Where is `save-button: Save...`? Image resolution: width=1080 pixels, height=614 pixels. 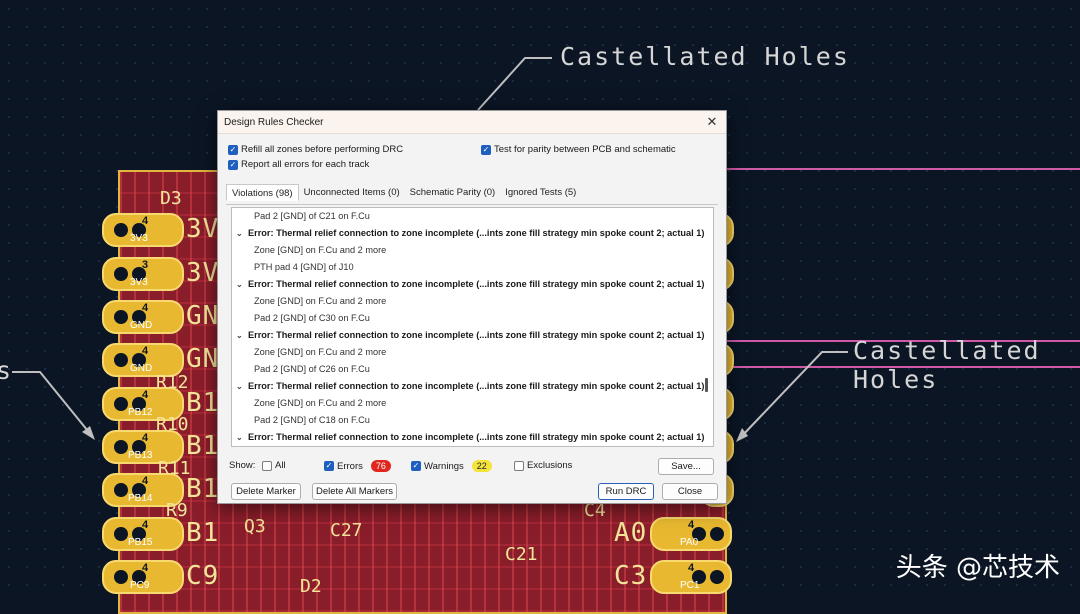 save-button: Save... is located at coordinates (686, 466).